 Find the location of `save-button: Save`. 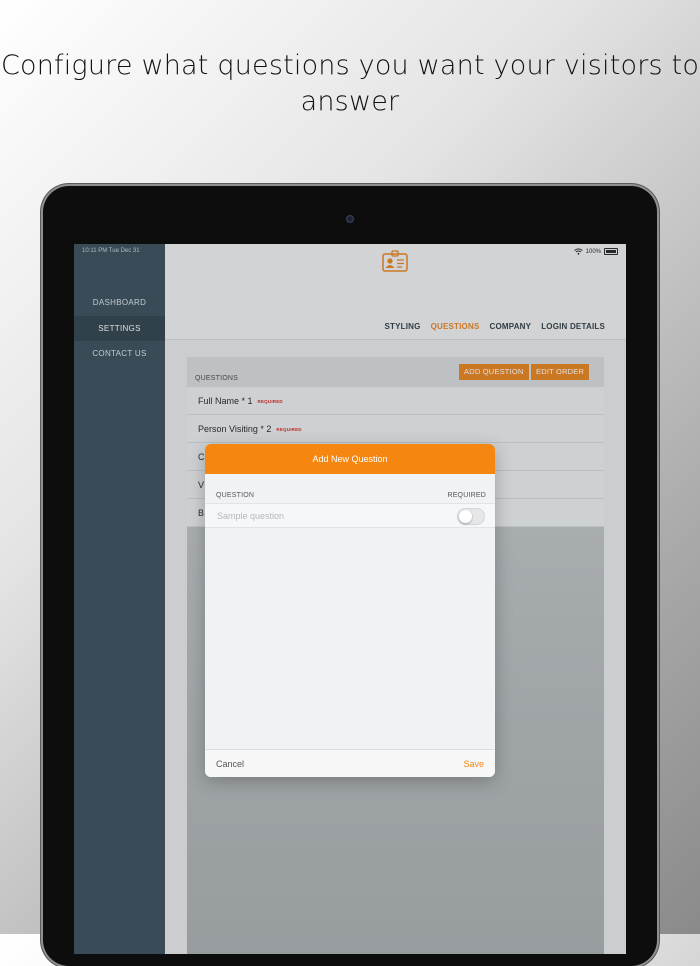

save-button: Save is located at coordinates (473, 764).